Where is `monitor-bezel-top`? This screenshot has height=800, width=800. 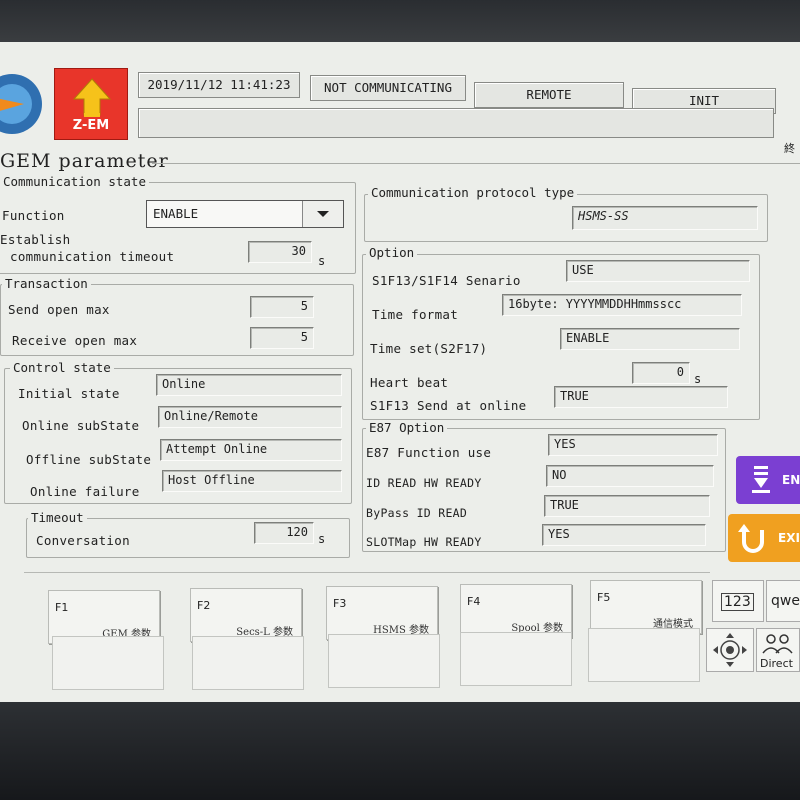 monitor-bezel-top is located at coordinates (400, 21).